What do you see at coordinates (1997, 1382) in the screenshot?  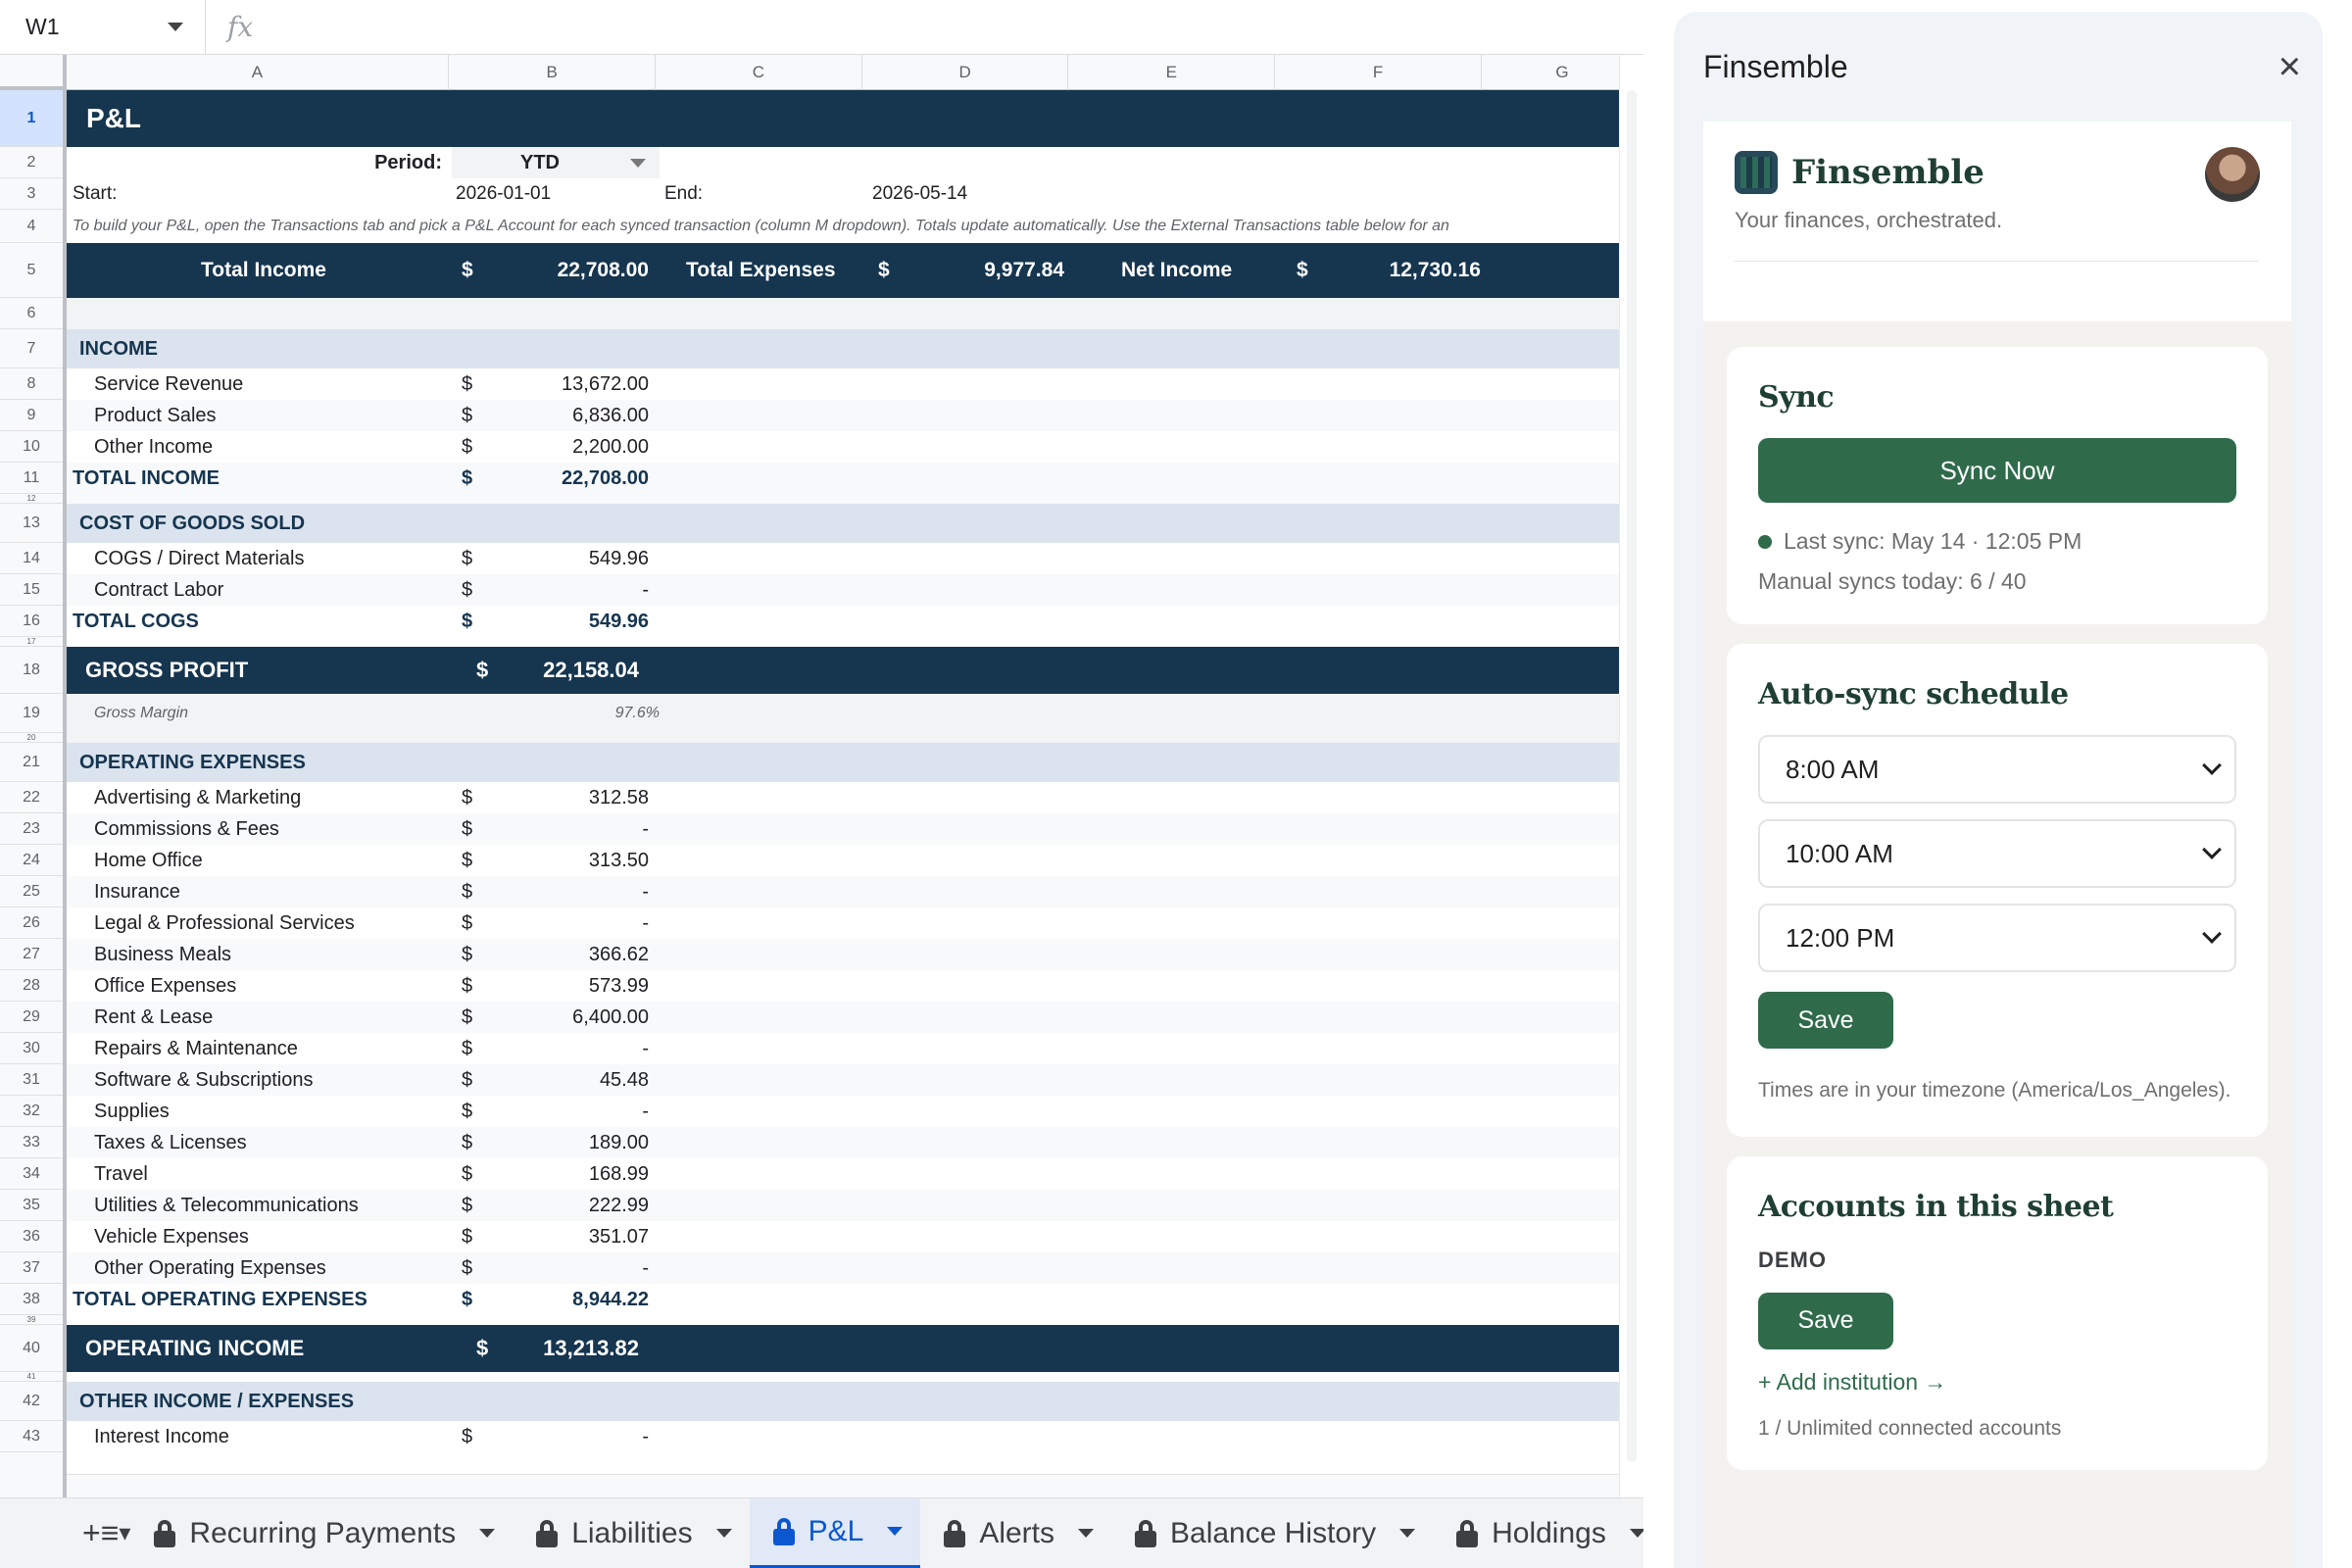 I see `add-institution-link: + Add institution →` at bounding box center [1997, 1382].